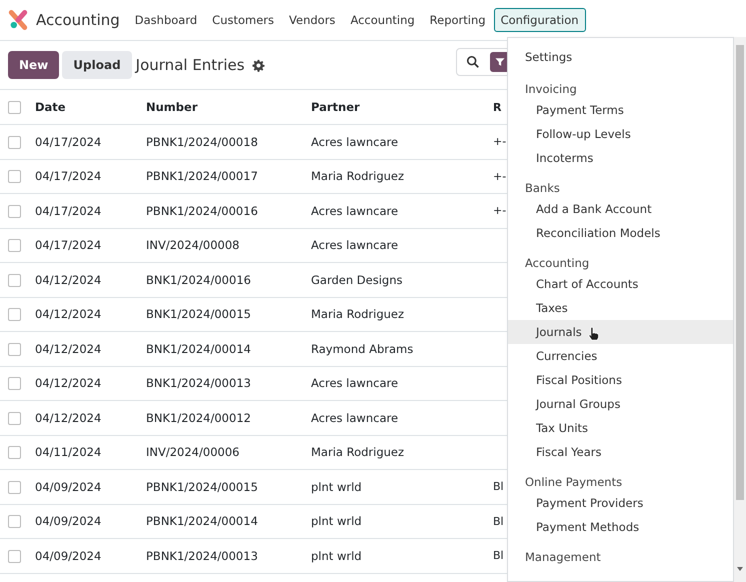 This screenshot has width=746, height=582. What do you see at coordinates (202, 555) in the screenshot?
I see `table-cell: PBNK1/2024/00013` at bounding box center [202, 555].